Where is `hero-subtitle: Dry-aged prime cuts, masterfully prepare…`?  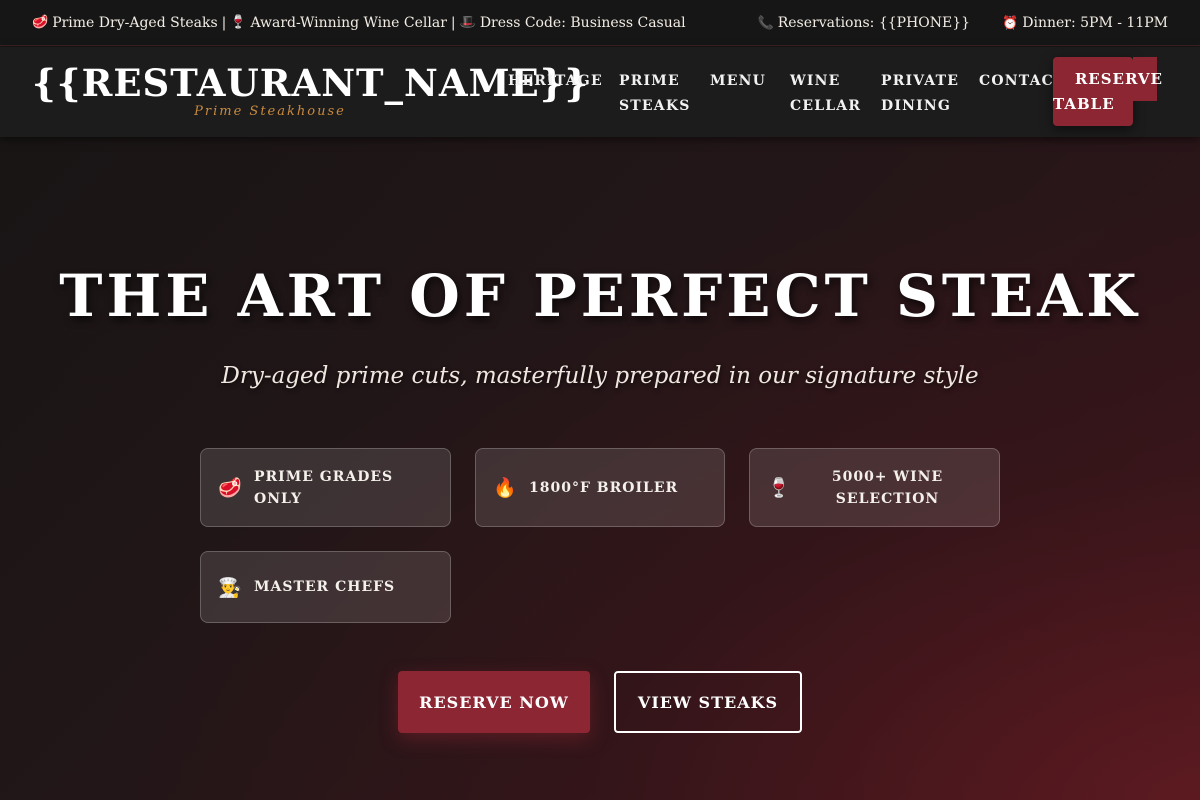 hero-subtitle: Dry-aged prime cuts, masterfully prepare… is located at coordinates (600, 376).